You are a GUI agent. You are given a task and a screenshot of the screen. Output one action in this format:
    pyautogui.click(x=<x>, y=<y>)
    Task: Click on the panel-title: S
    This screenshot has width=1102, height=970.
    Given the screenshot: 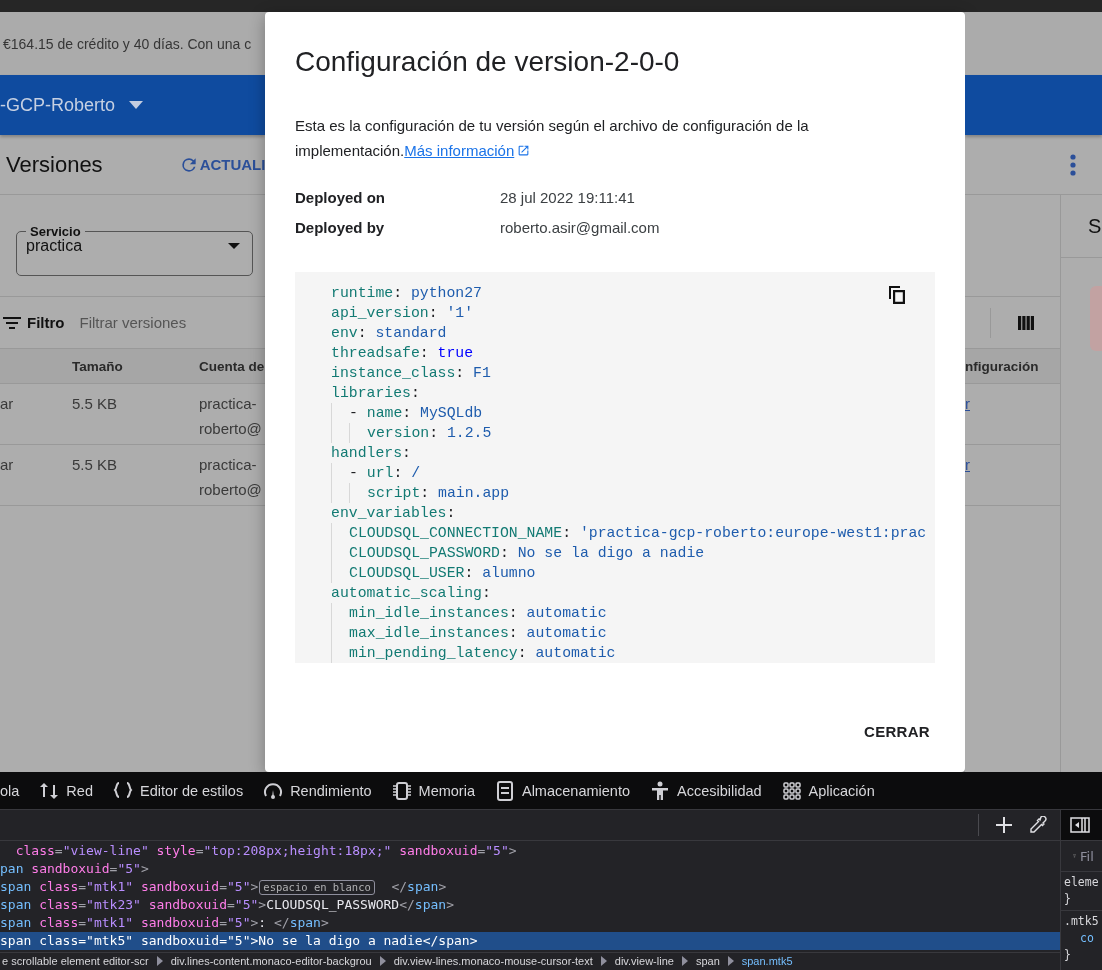 What is the action you would take?
    pyautogui.click(x=1095, y=226)
    